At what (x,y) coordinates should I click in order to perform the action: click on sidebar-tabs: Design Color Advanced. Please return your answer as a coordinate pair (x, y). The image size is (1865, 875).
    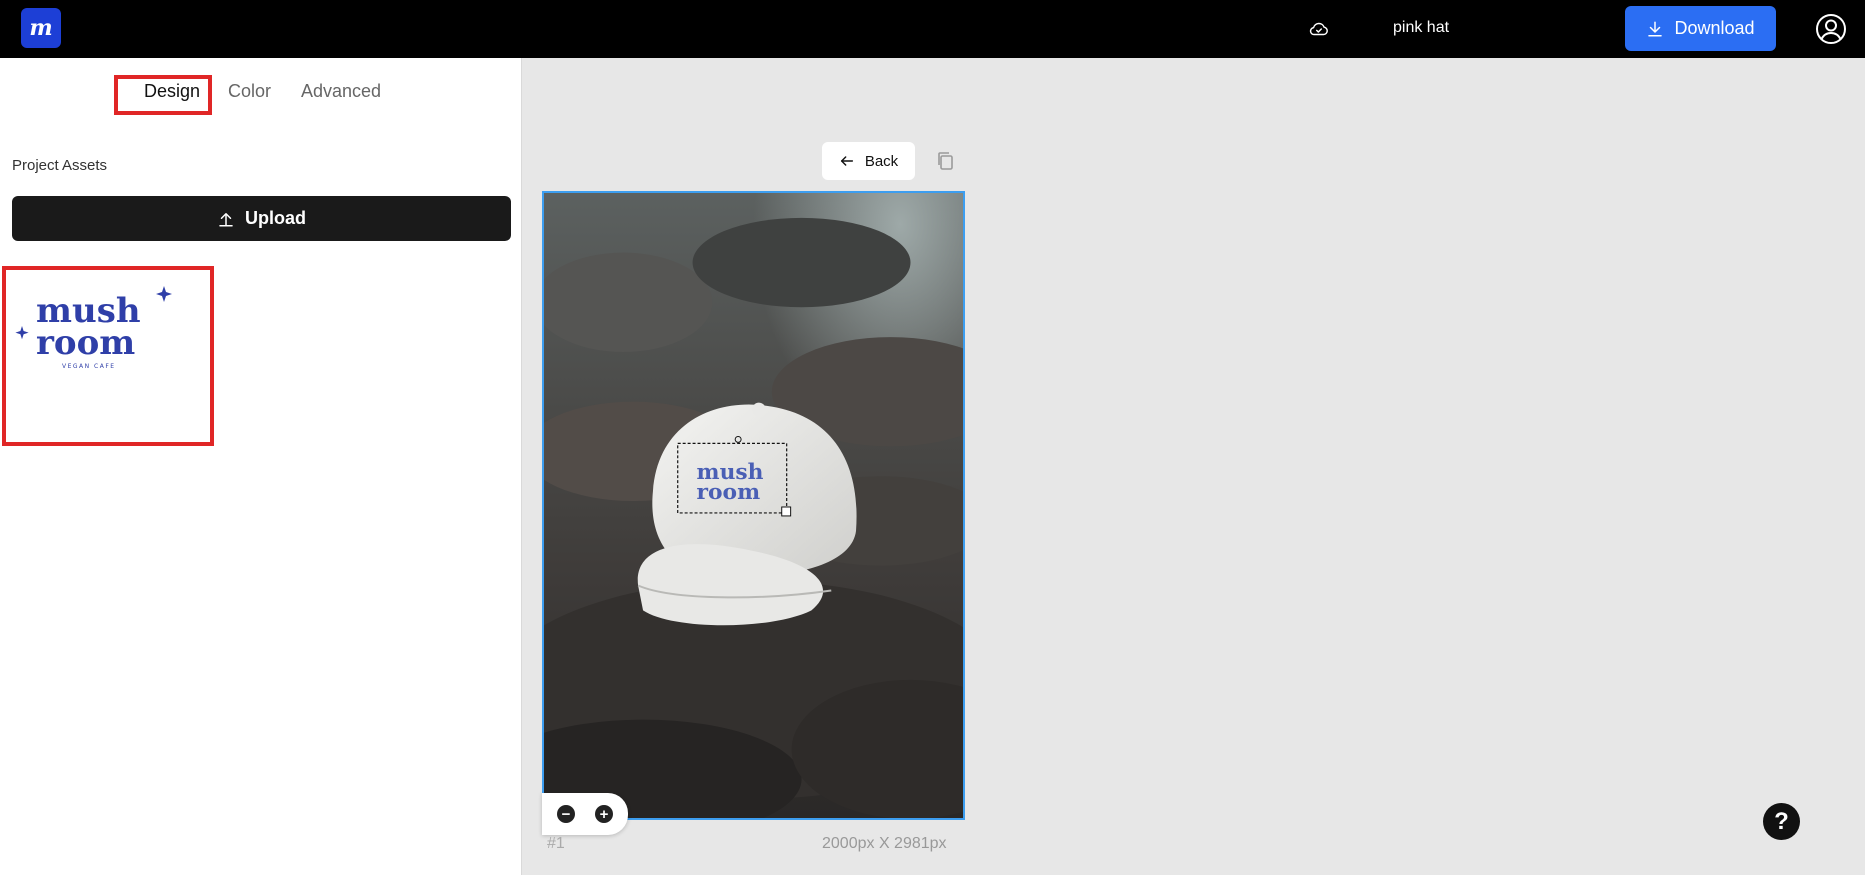
    Looking at the image, I should click on (261, 88).